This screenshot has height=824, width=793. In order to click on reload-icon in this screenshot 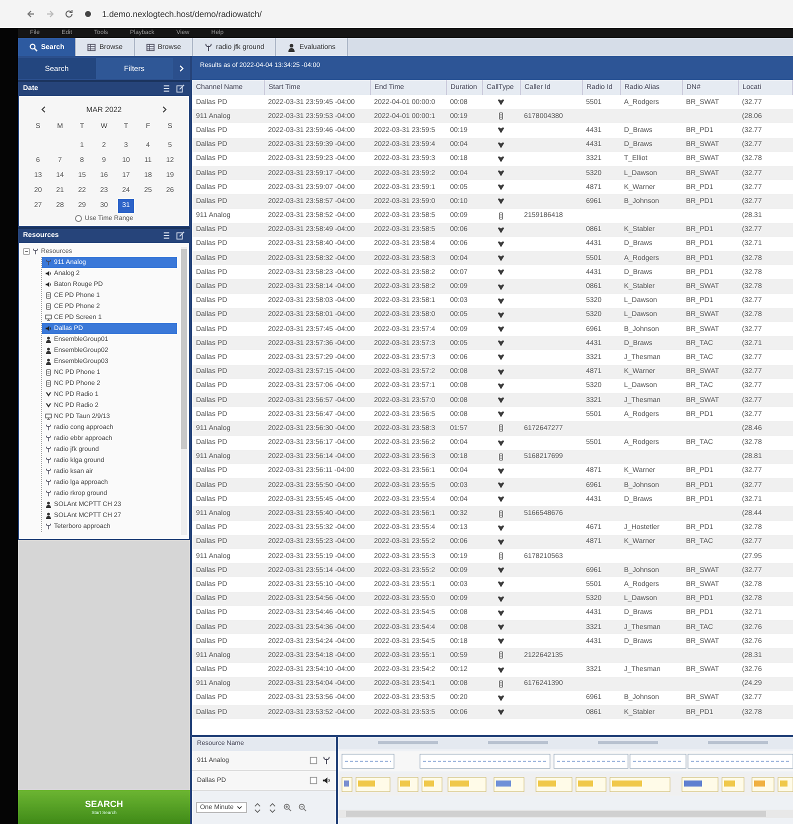, I will do `click(69, 14)`.